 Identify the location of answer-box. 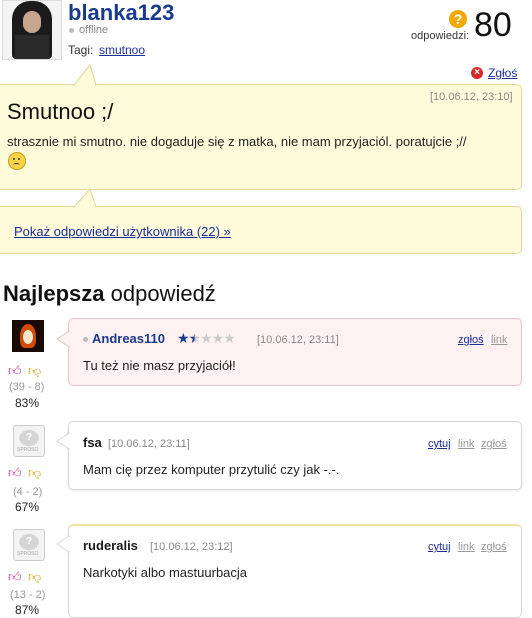
(295, 455).